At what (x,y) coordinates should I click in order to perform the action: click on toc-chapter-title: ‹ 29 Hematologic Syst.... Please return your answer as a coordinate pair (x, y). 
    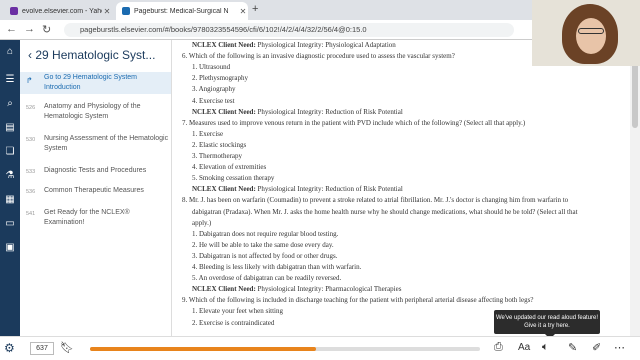
    Looking at the image, I should click on (91, 55).